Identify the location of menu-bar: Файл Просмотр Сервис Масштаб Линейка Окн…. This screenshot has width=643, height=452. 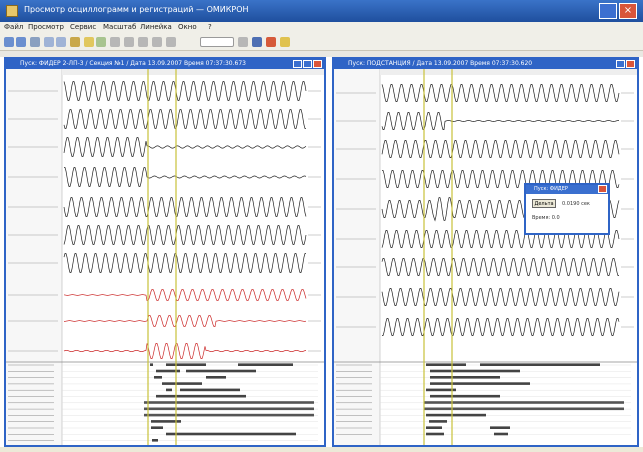
(321, 28).